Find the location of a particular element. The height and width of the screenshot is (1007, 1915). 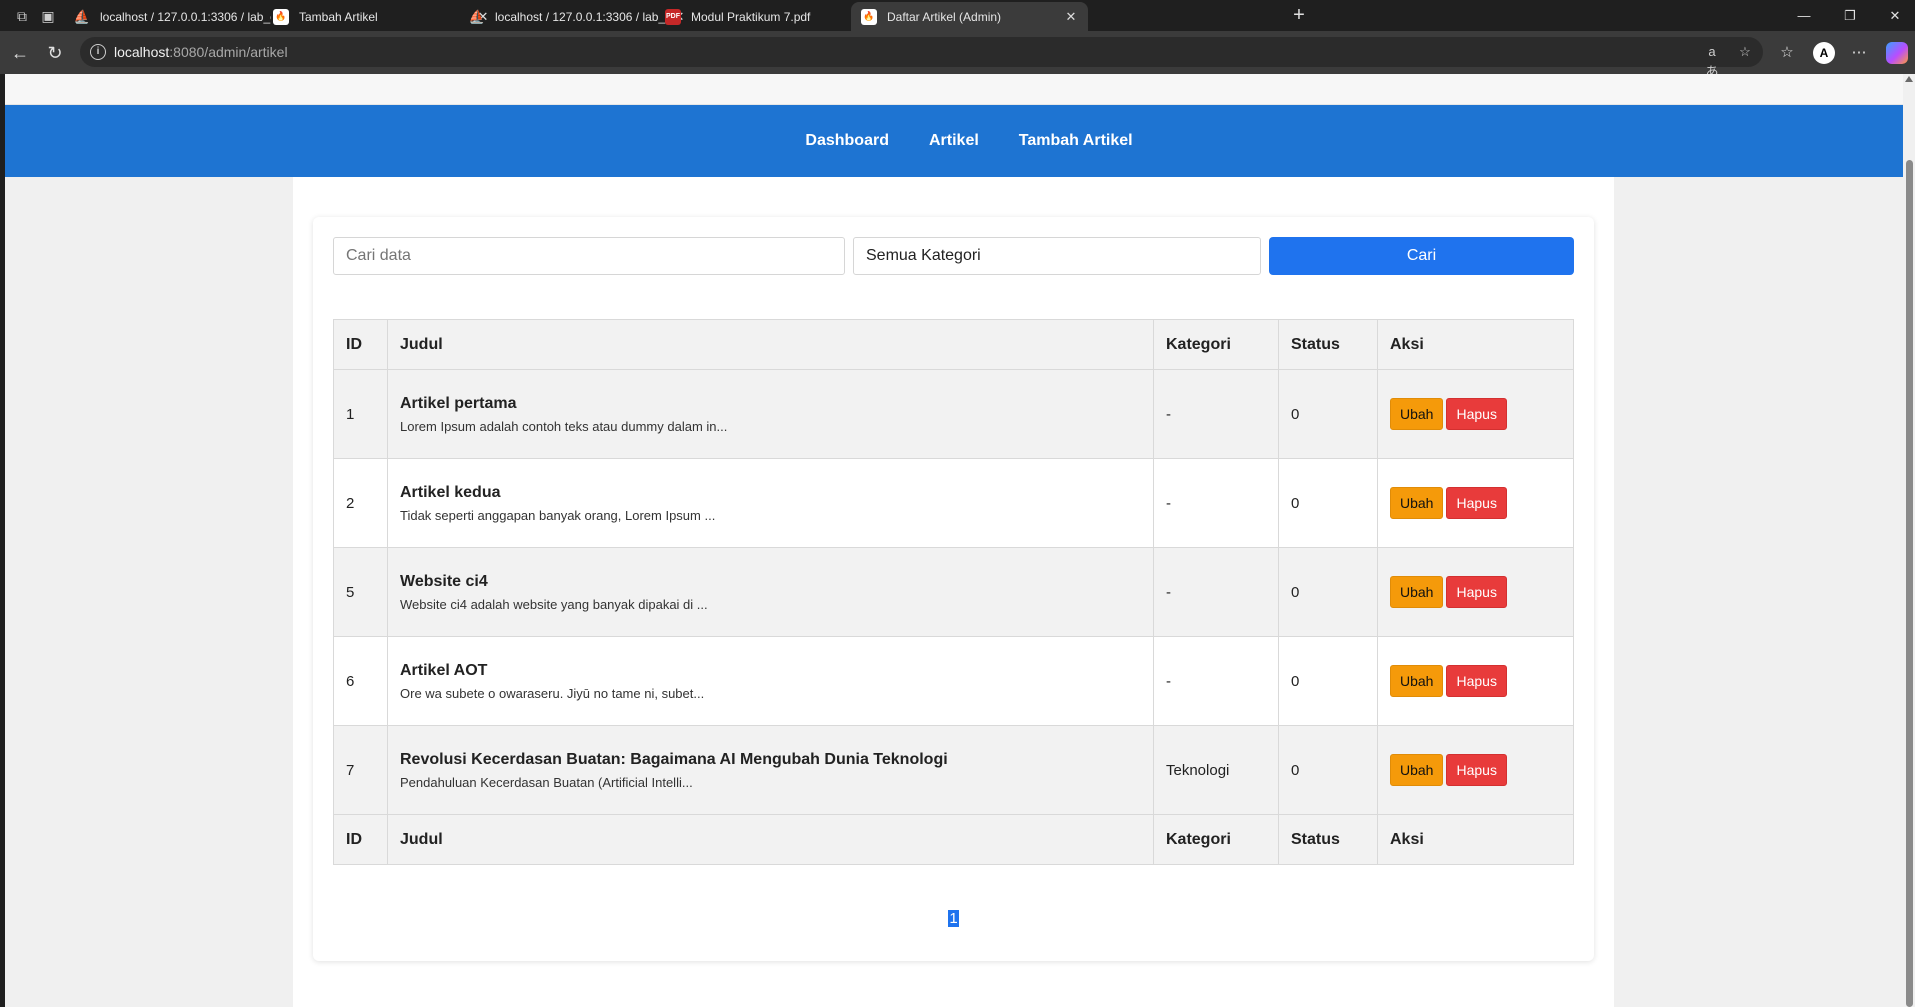

url-text: localhost:8080/admin/artikel is located at coordinates (201, 52).